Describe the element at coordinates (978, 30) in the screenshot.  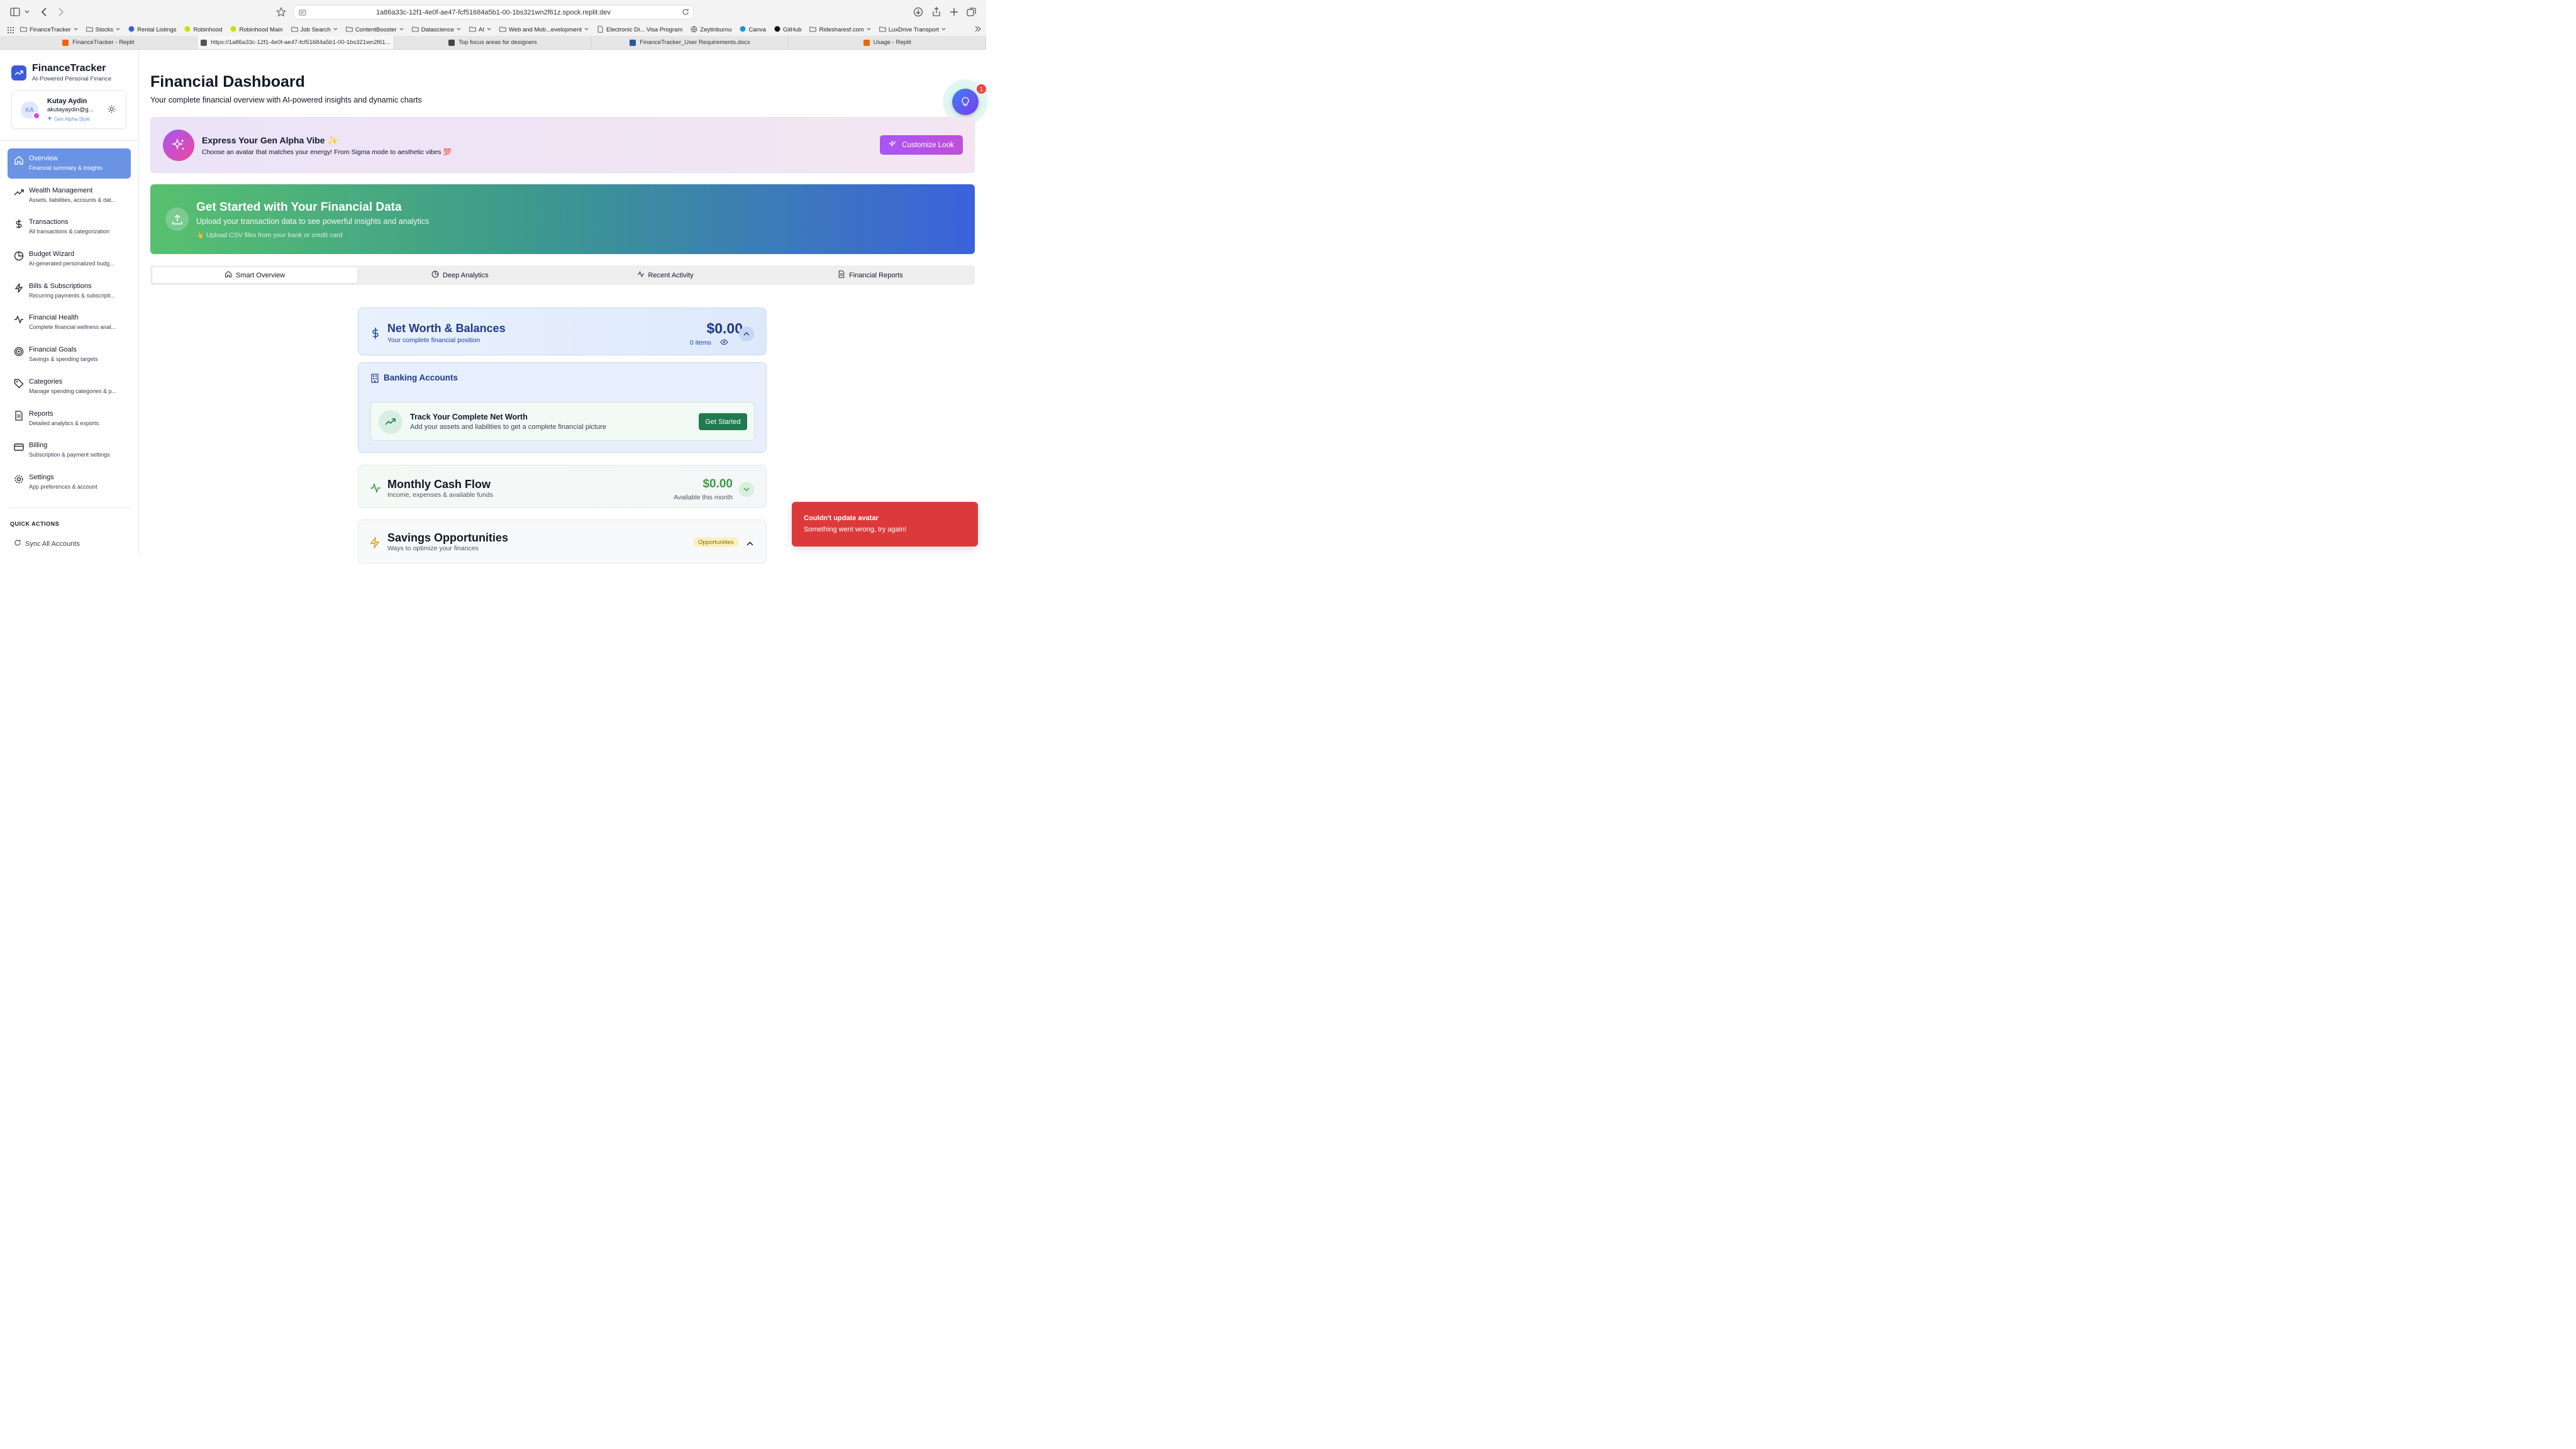
I see `bookmarks-overflow-icon` at that location.